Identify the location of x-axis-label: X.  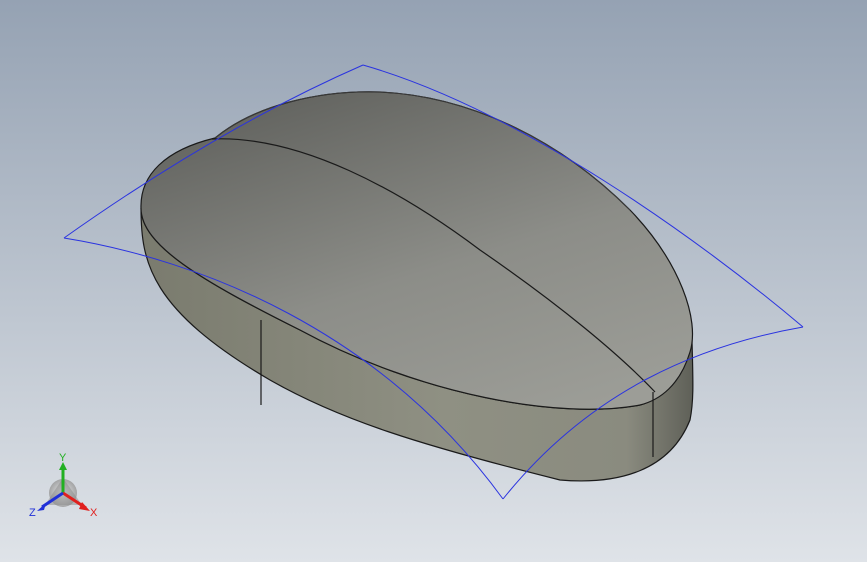
(94, 513).